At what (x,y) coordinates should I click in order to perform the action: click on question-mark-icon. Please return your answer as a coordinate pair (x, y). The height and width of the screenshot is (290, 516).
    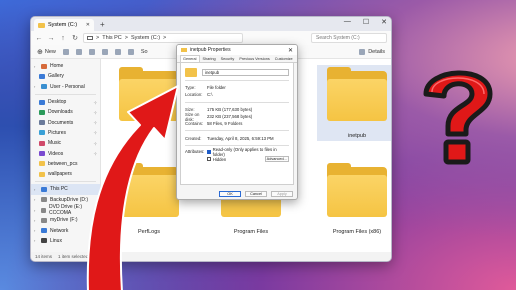
    Looking at the image, I should click on (458, 117).